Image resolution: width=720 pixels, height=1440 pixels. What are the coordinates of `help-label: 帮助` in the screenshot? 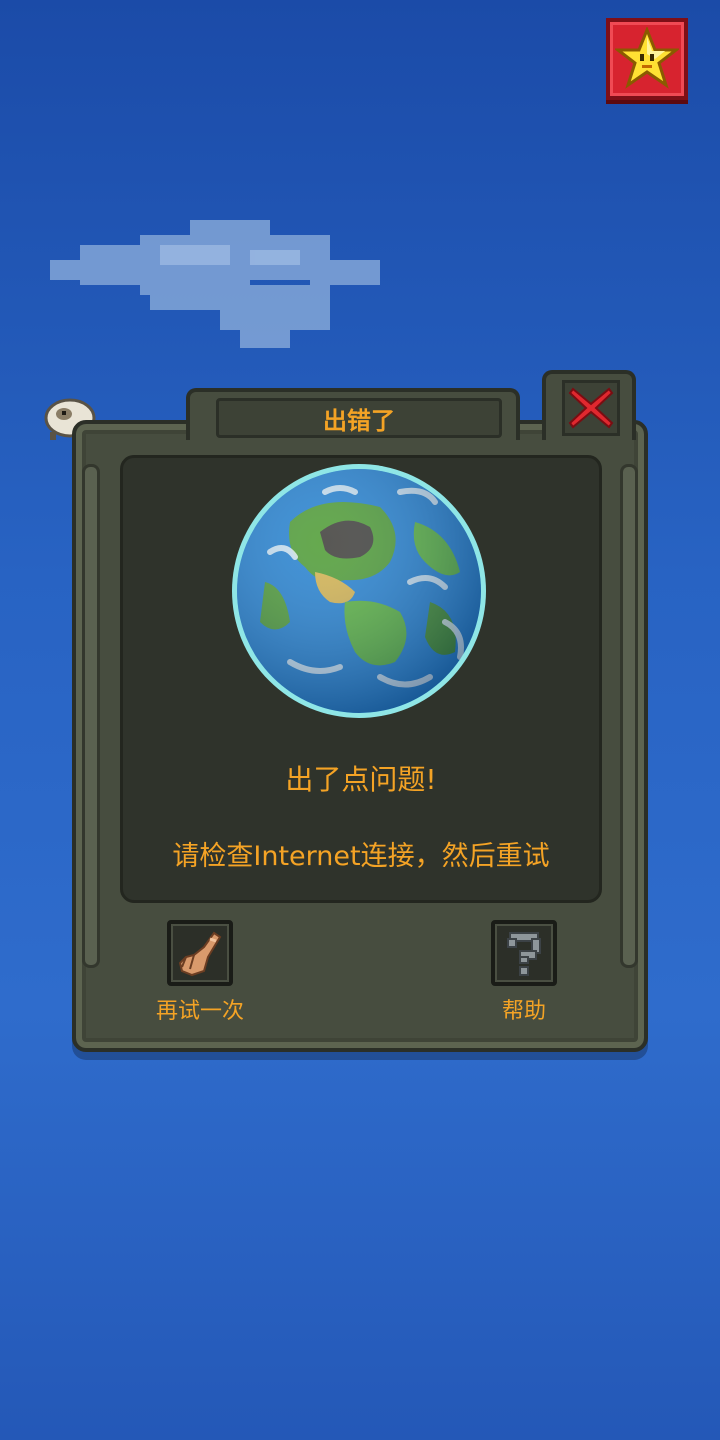 It's located at (524, 1009).